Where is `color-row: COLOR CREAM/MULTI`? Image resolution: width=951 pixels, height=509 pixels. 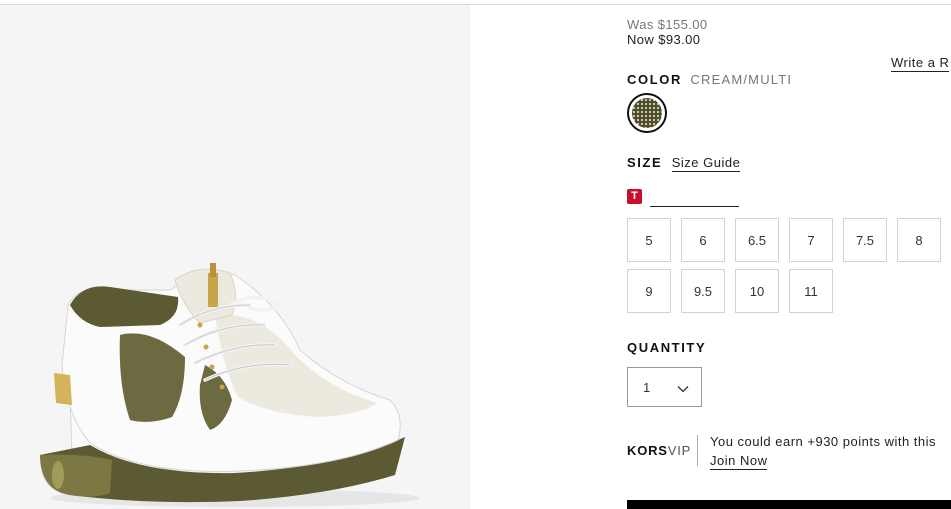
color-row: COLOR CREAM/MULTI is located at coordinates (709, 80).